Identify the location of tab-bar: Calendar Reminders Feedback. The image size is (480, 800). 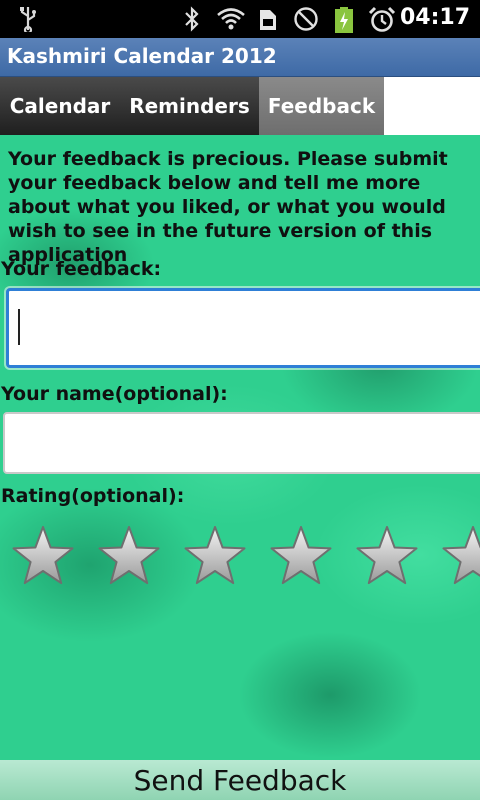
(240, 106).